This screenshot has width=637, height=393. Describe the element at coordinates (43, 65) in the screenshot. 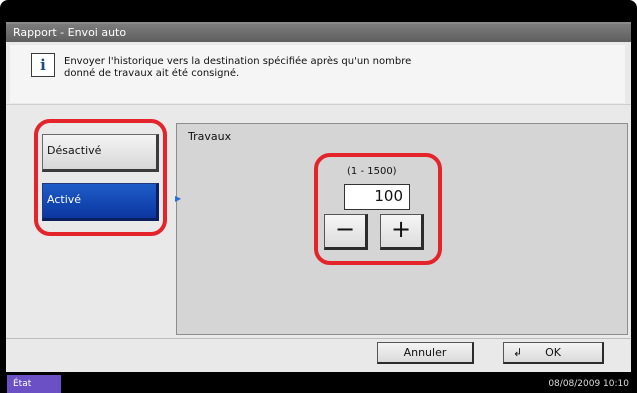

I see `info-icon: i` at that location.